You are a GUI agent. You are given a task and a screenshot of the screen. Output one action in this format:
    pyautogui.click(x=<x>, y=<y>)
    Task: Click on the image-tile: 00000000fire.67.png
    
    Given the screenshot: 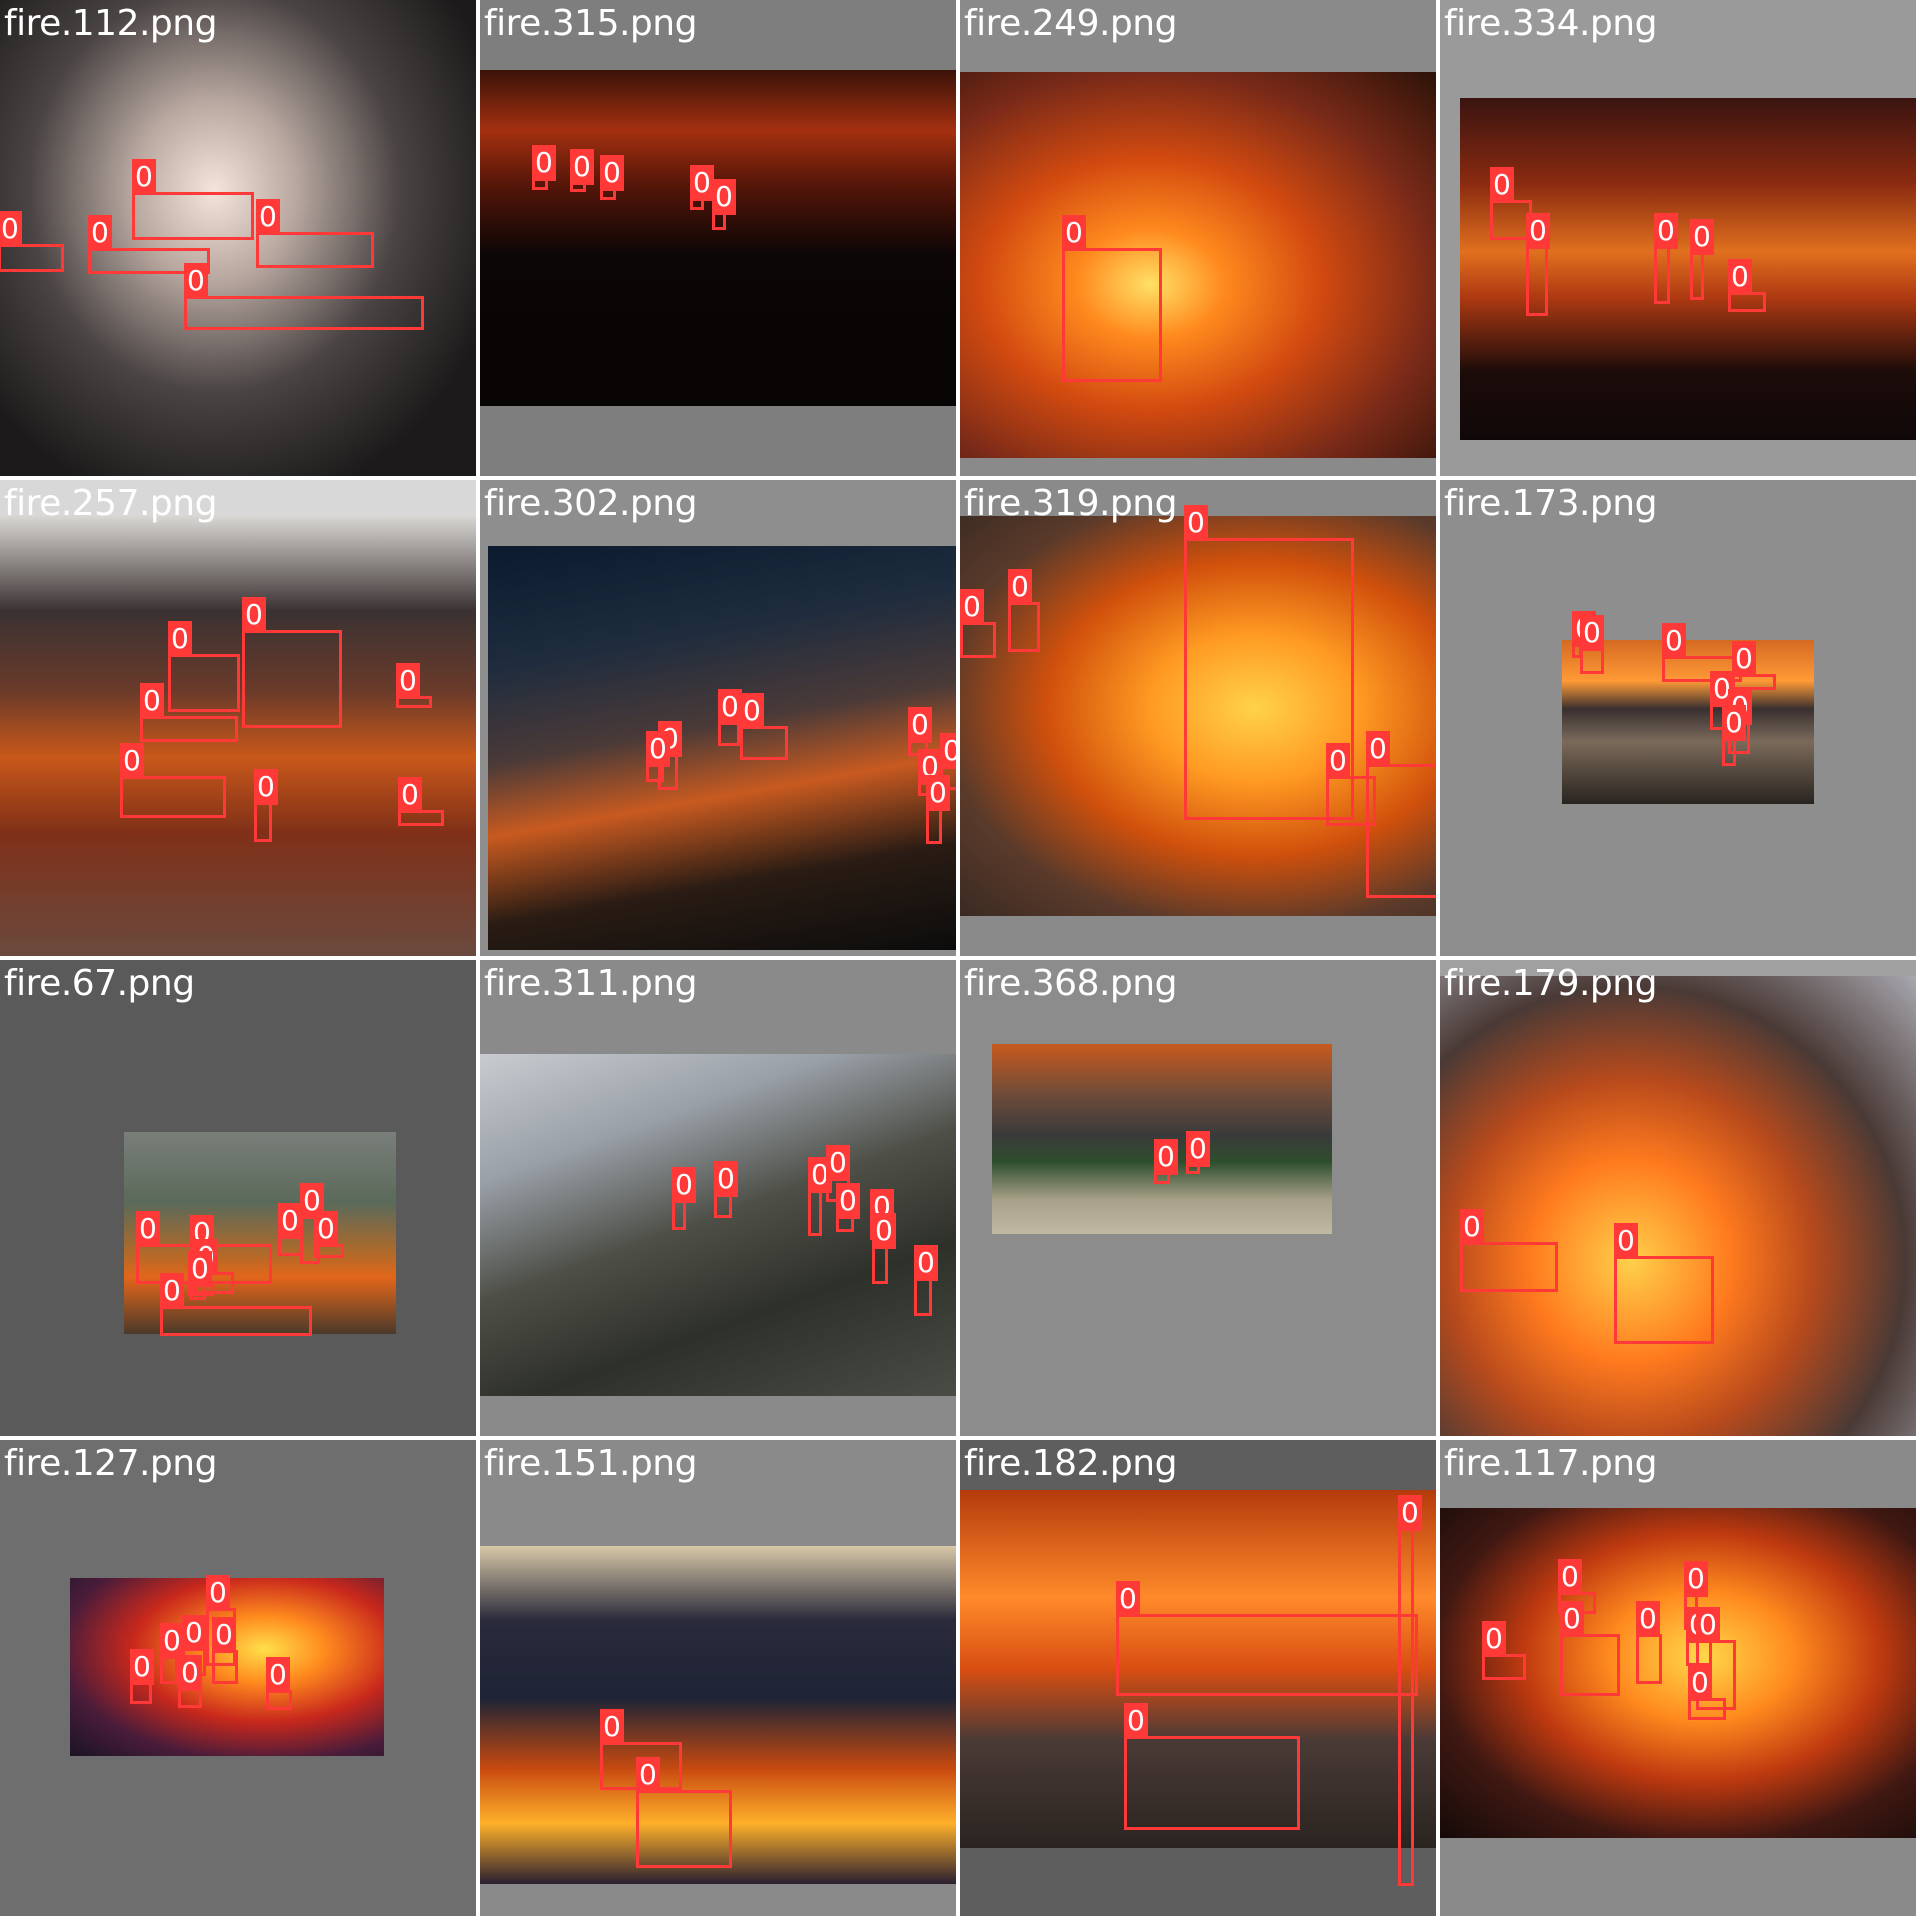 What is the action you would take?
    pyautogui.click(x=238, y=1198)
    